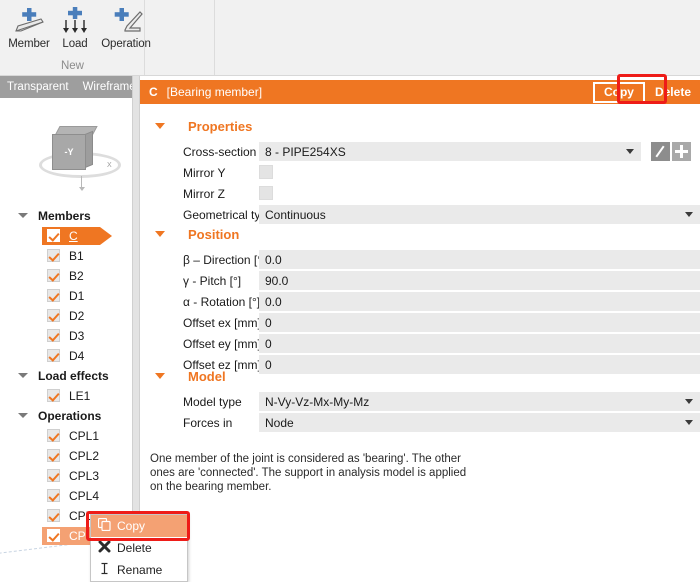  I want to click on tree-item-cpl3: CPL3, so click(66, 476).